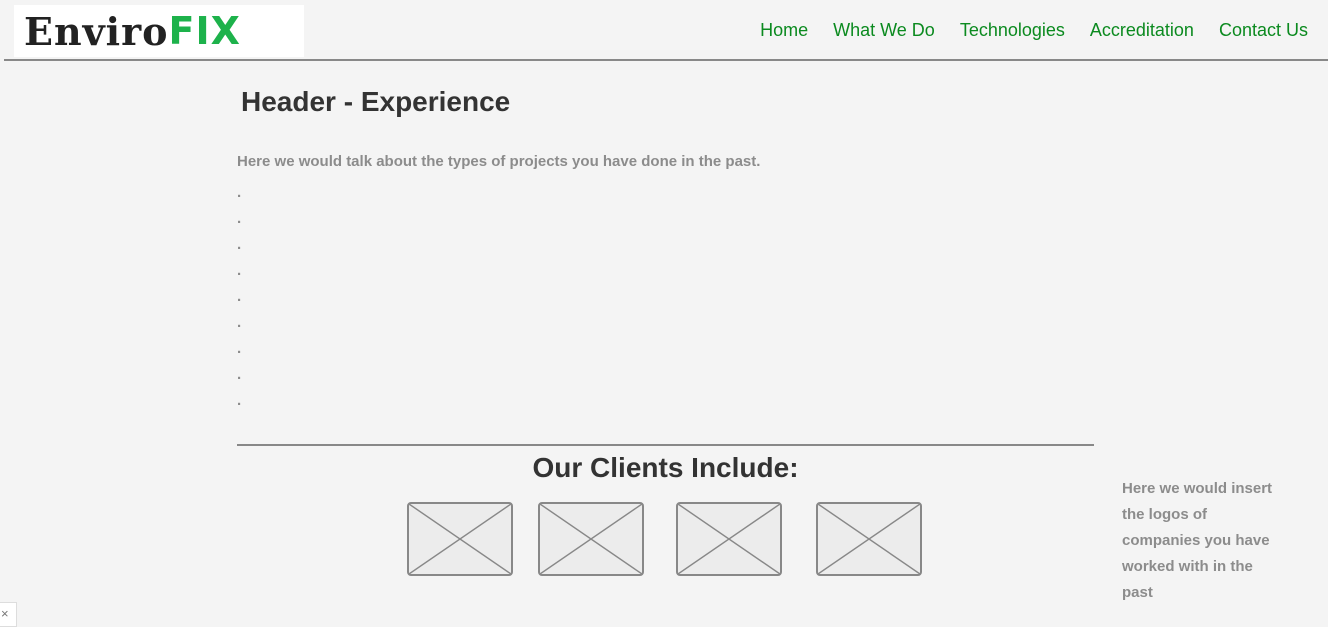 This screenshot has height=627, width=1328. What do you see at coordinates (1012, 30) in the screenshot?
I see `nav-link-technologies: Technologies` at bounding box center [1012, 30].